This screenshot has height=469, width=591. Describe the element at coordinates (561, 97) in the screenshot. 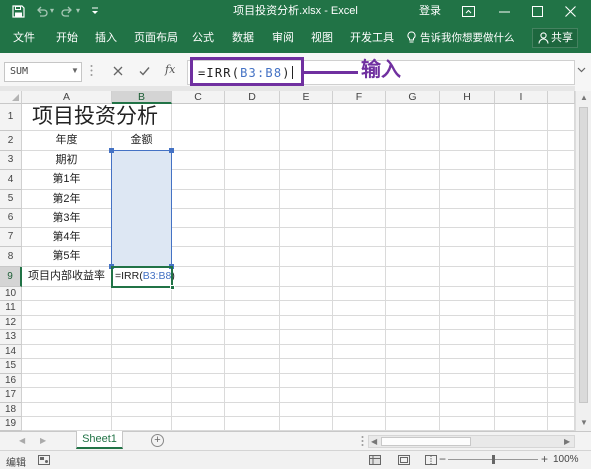

I see `column-header-partial` at that location.